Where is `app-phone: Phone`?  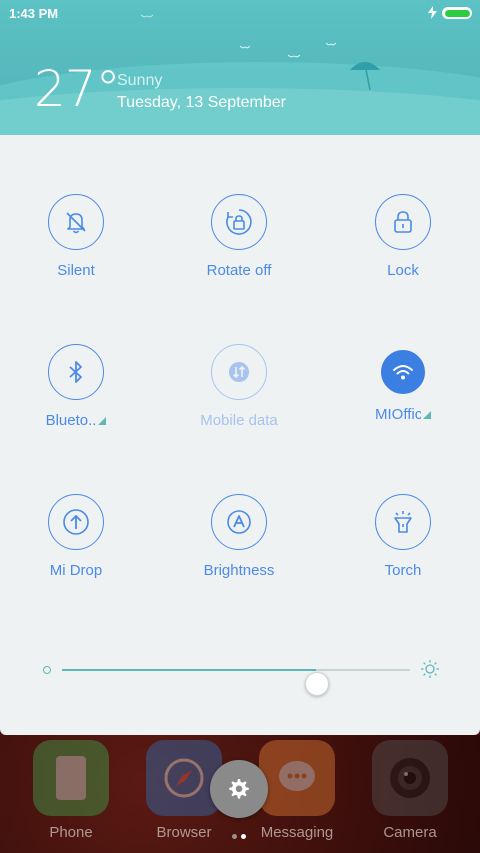
app-phone: Phone is located at coordinates (71, 790).